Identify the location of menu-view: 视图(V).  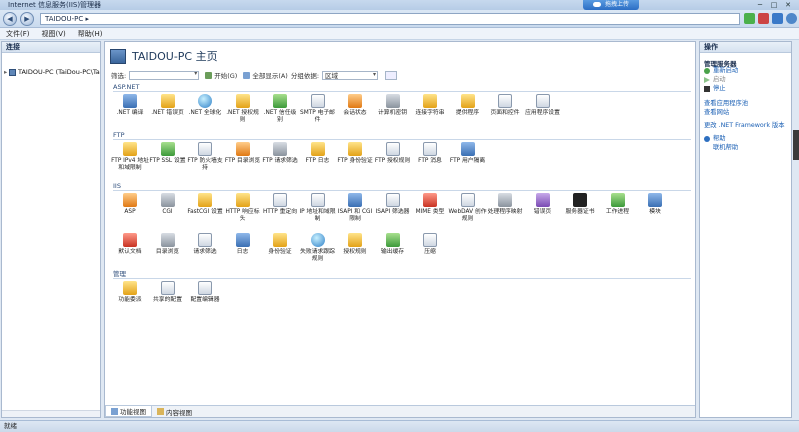
(54, 33).